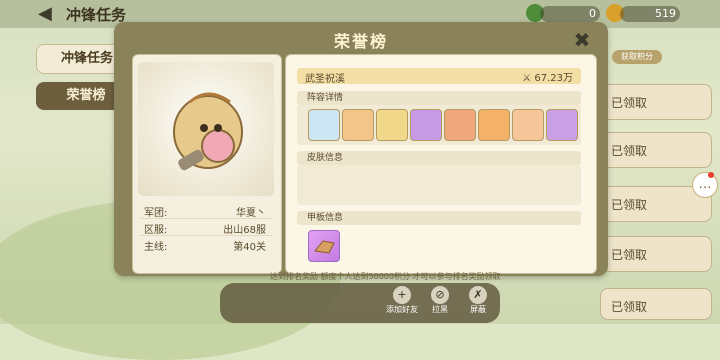 The height and width of the screenshot is (360, 720). Describe the element at coordinates (650, 14) in the screenshot. I see `coin-count: 519` at that location.